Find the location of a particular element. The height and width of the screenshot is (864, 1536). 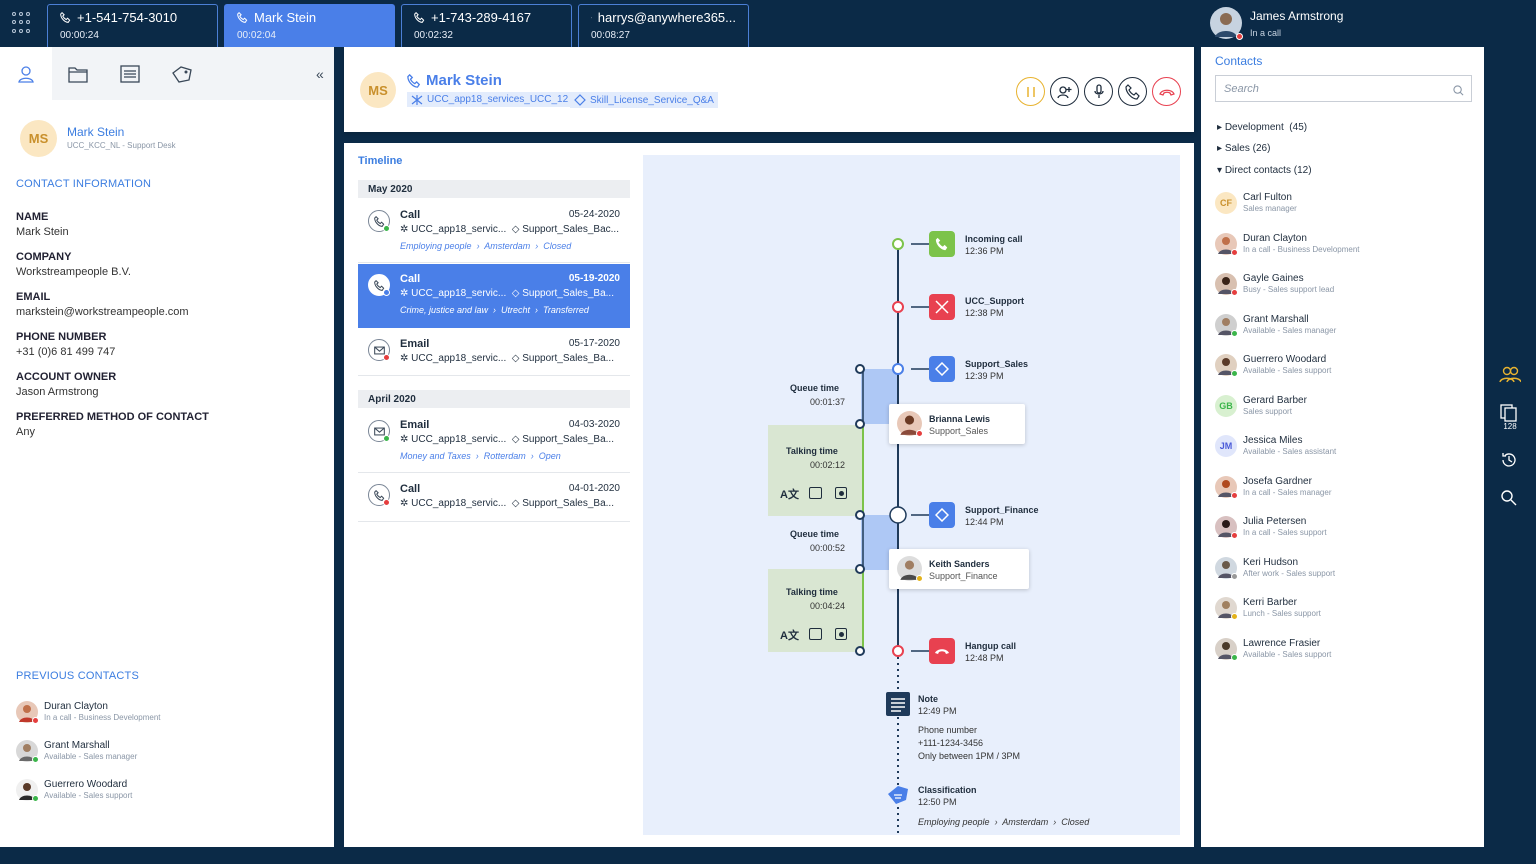

add-user-icon is located at coordinates (1063, 91).